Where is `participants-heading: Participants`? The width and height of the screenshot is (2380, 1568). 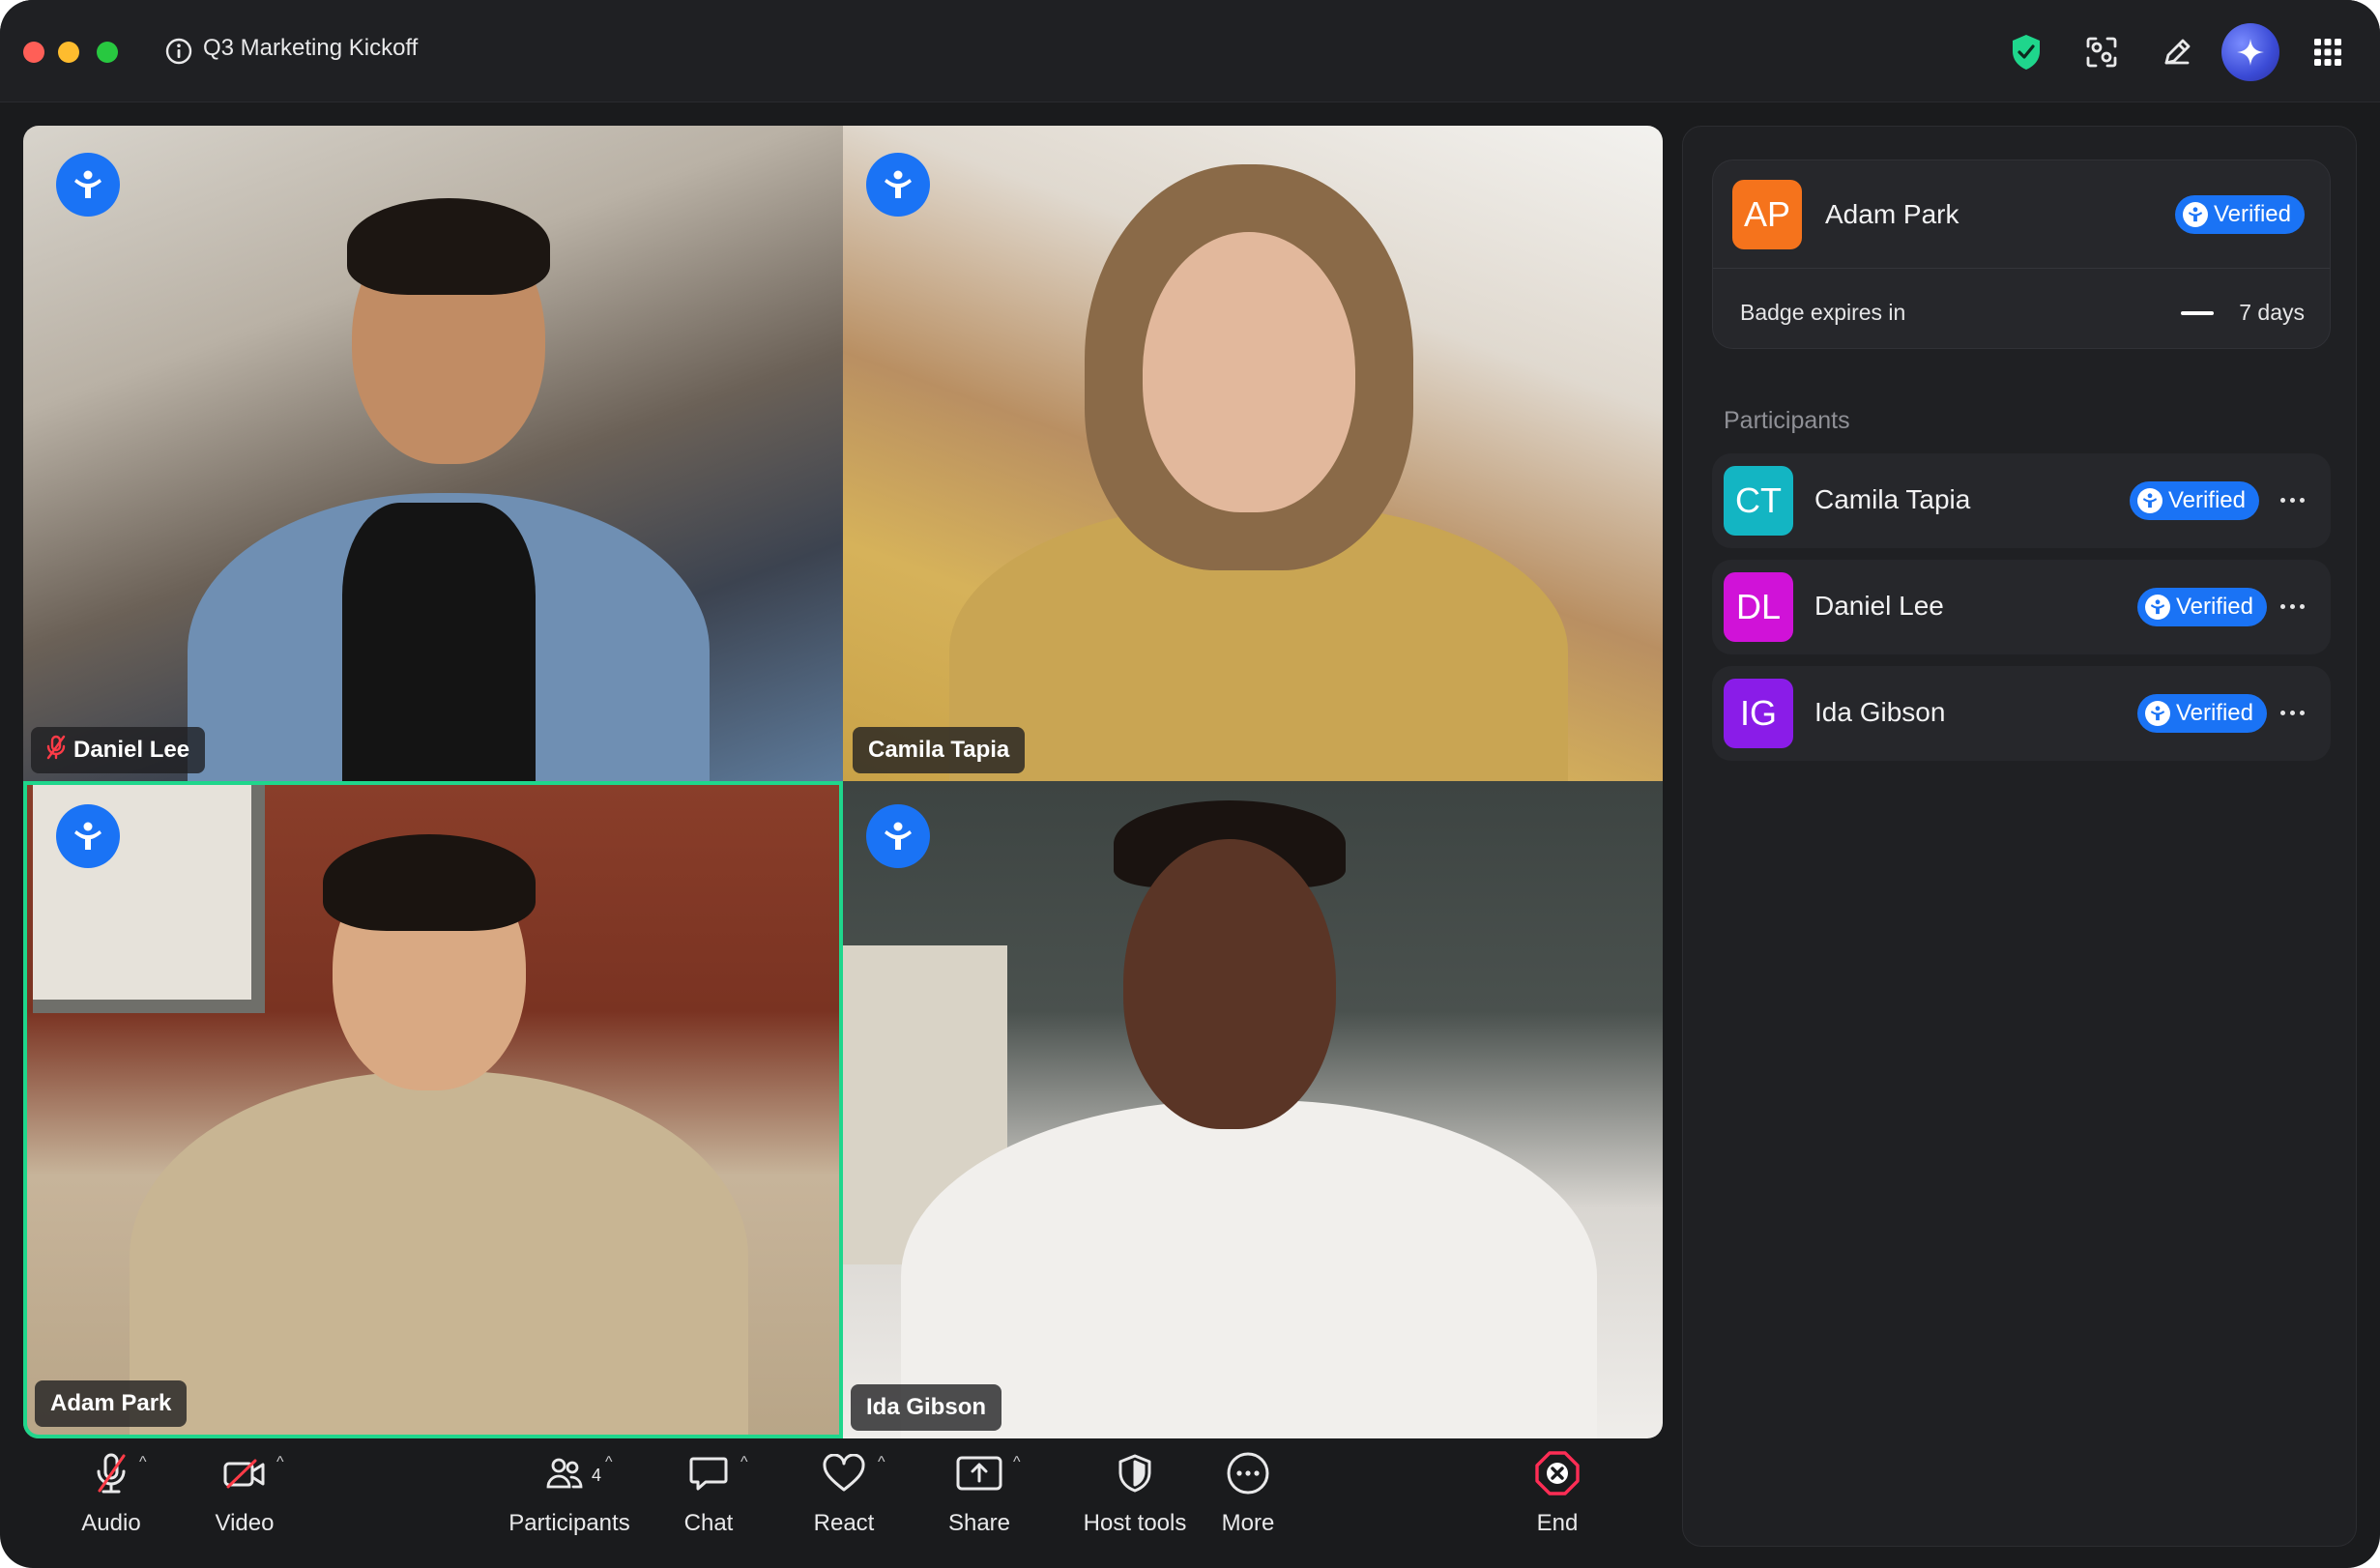 participants-heading: Participants is located at coordinates (1787, 420).